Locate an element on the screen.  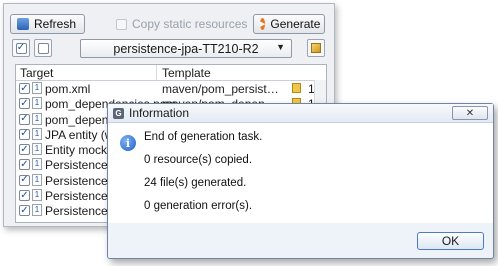
table-row: 1pom.xmlmaven/pom_persistence_x...1 is located at coordinates (171, 88).